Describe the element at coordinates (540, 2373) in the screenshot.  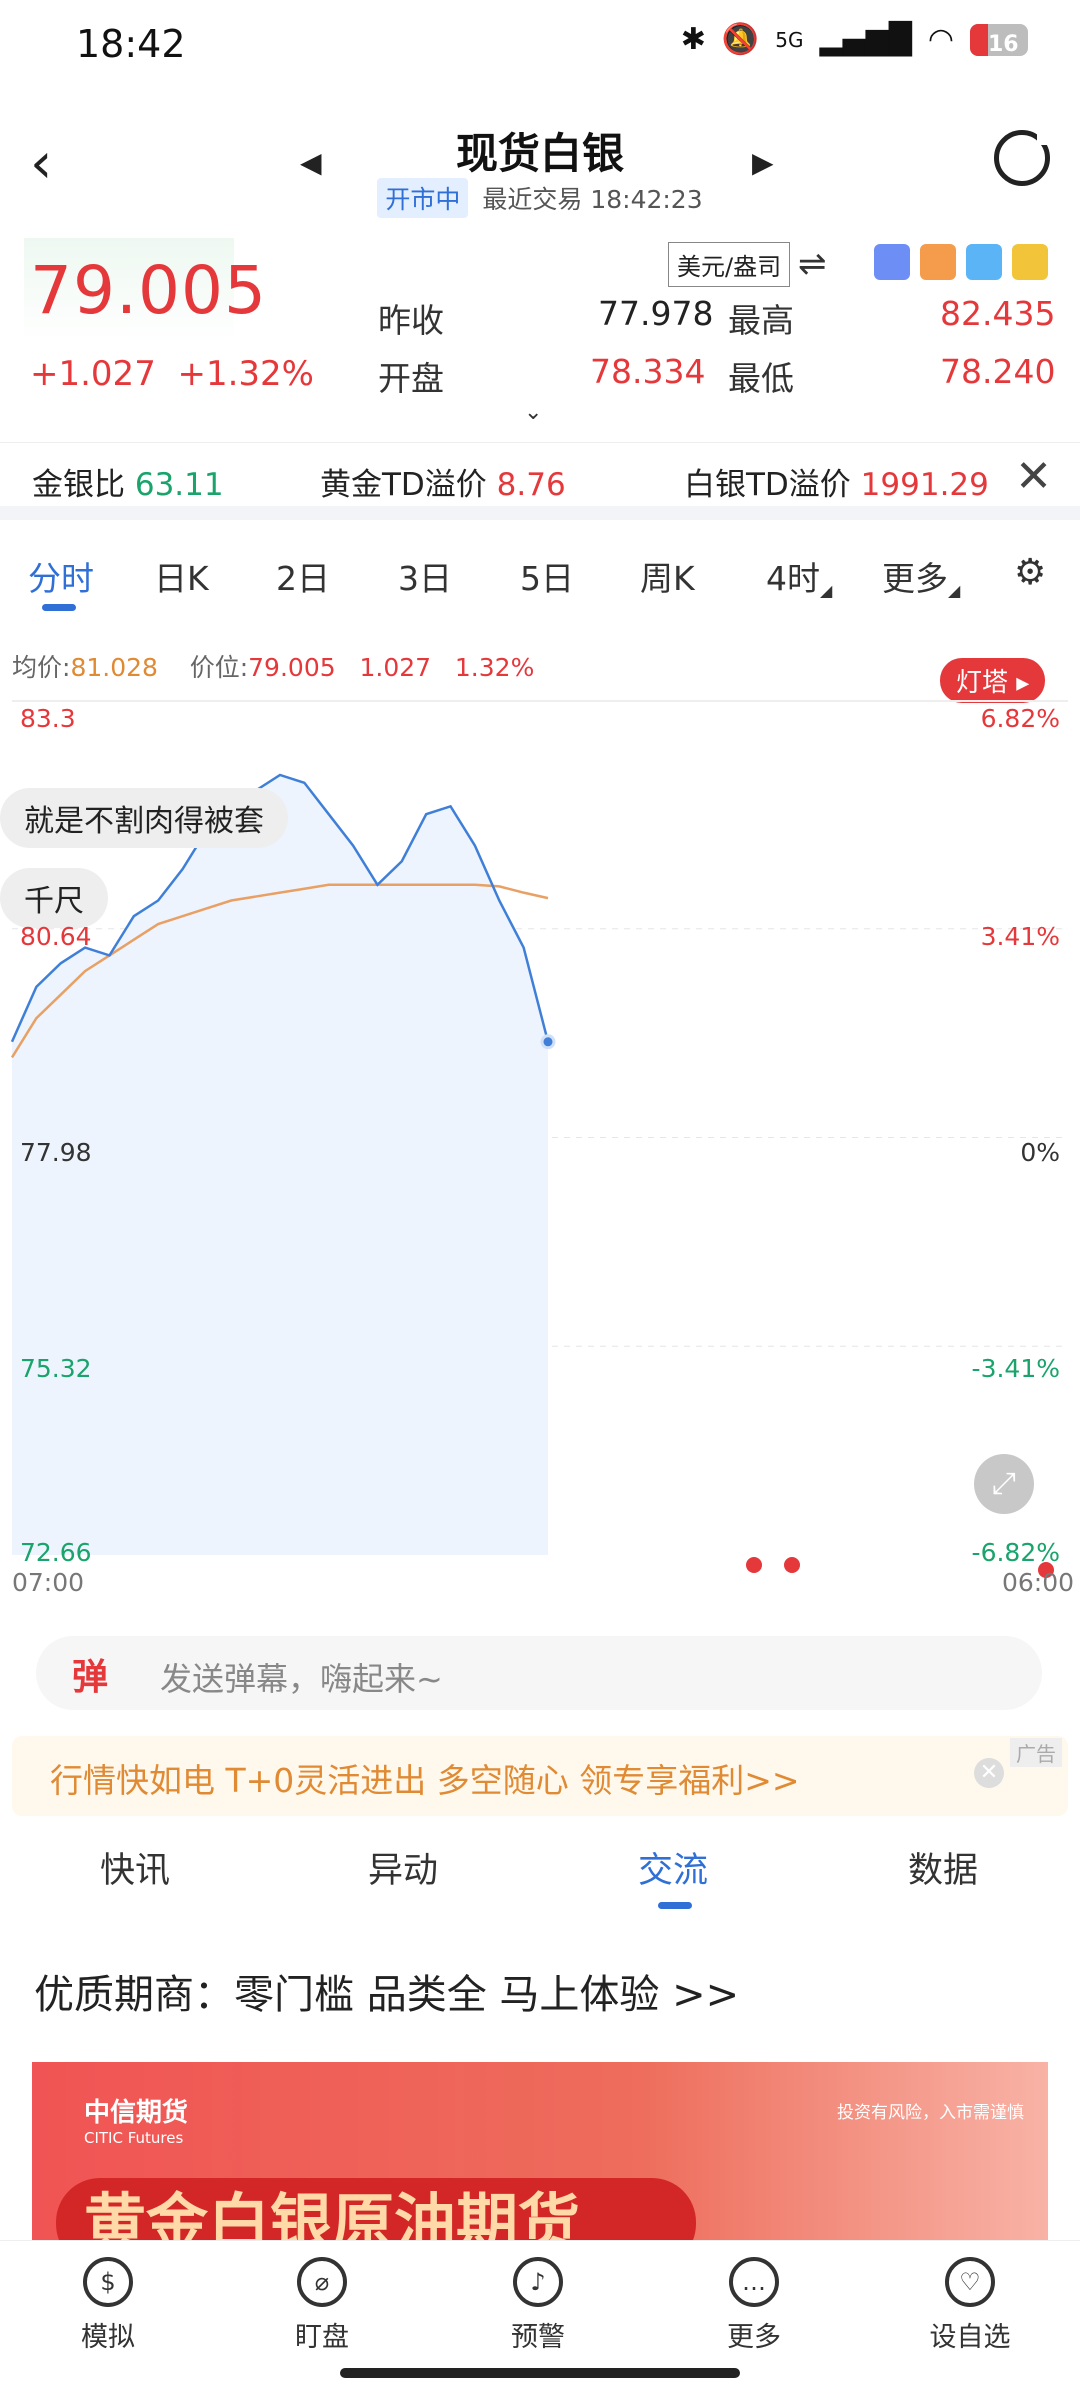
I see `home-indicator` at that location.